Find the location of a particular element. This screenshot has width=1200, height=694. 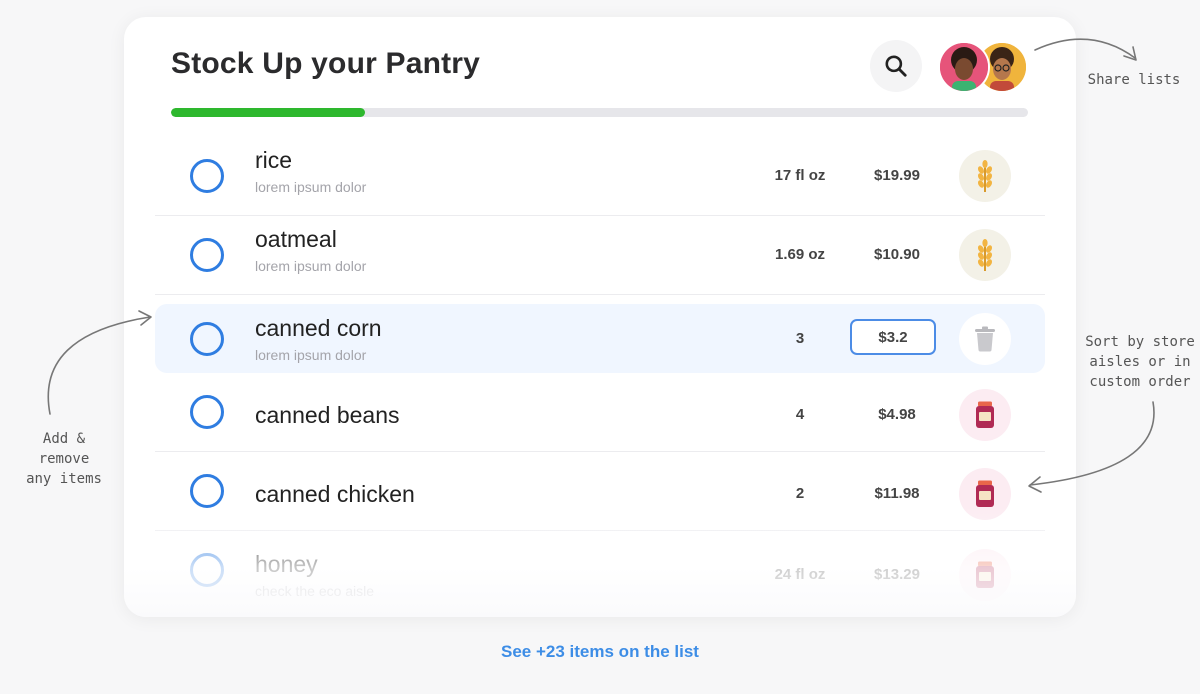

search-icon is located at coordinates (896, 66).